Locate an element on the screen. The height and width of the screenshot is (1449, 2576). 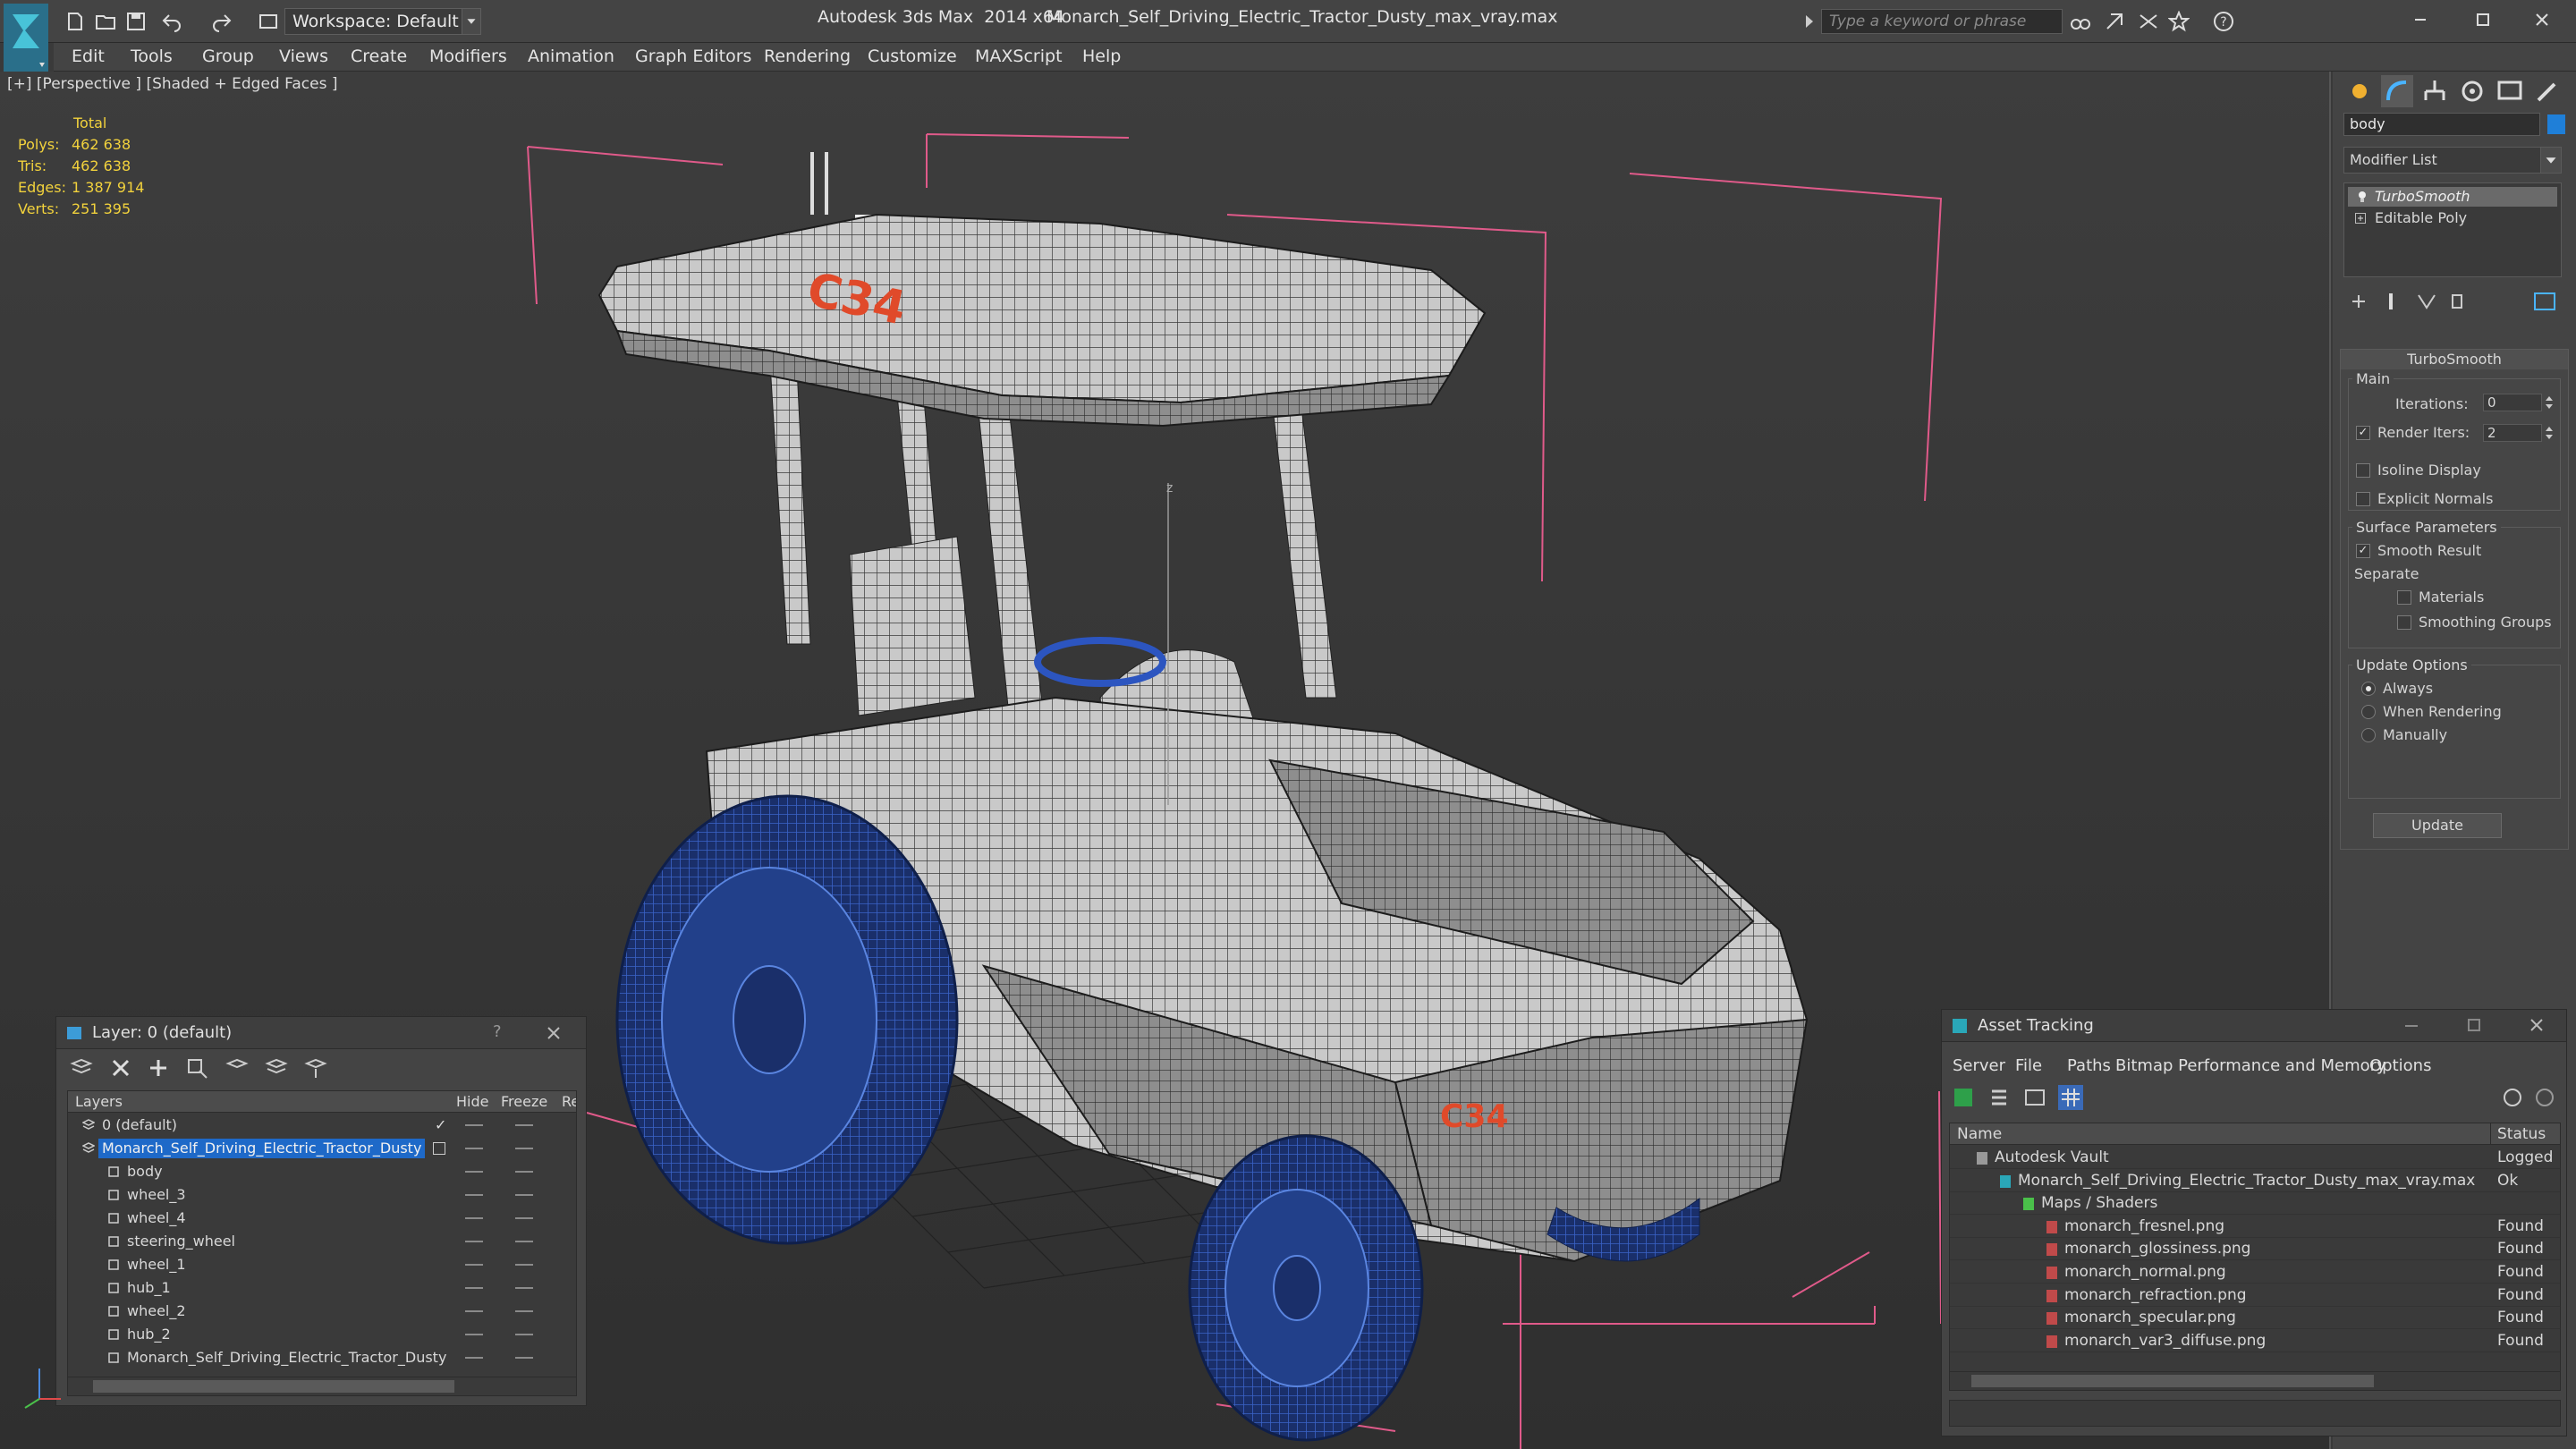
isoline-display-checkbox is located at coordinates (2363, 470).